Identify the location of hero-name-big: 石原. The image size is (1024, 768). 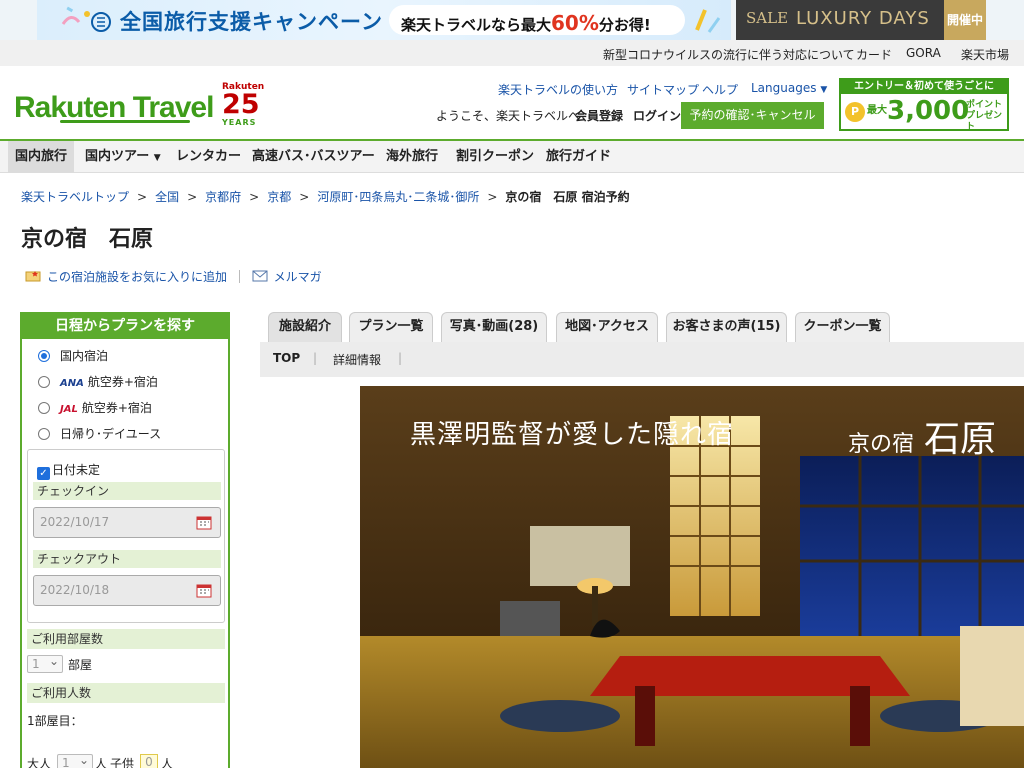
(960, 439).